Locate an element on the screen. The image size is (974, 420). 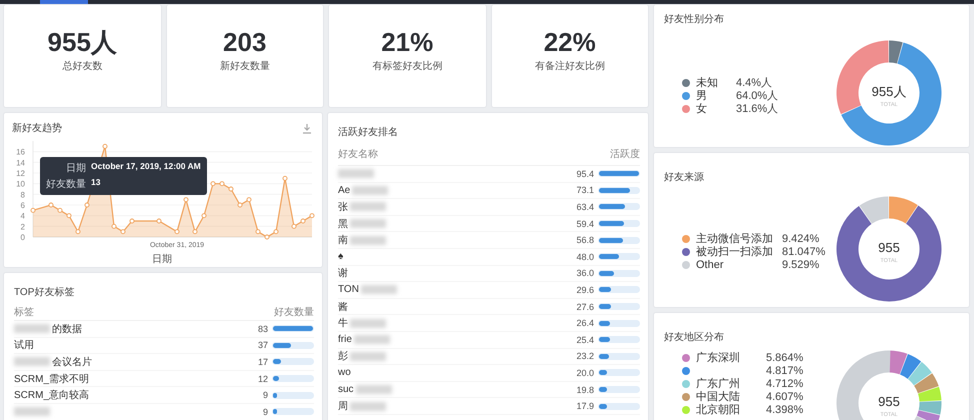
tooltip-value: 13 is located at coordinates (95, 183).